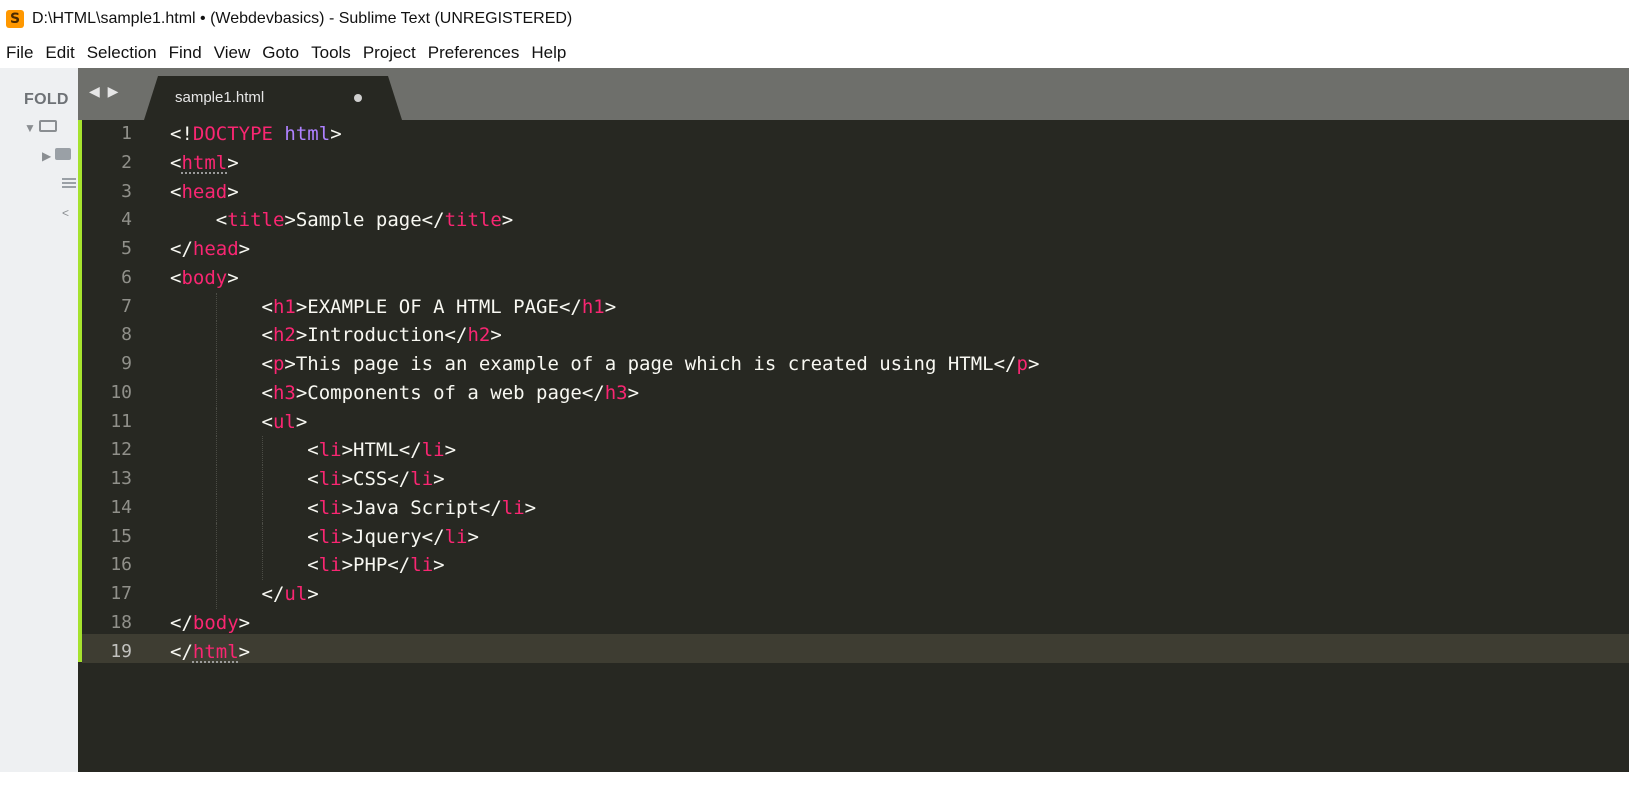 The width and height of the screenshot is (1629, 806). I want to click on menu-preferences: Preferences, so click(474, 53).